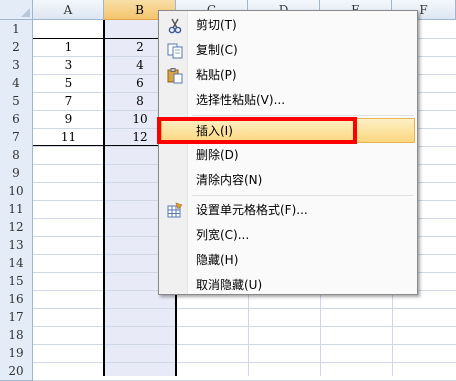  What do you see at coordinates (16, 119) in the screenshot?
I see `row-header: 6` at bounding box center [16, 119].